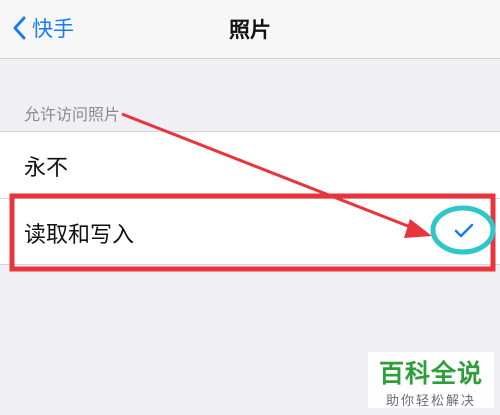 This screenshot has width=500, height=415. What do you see at coordinates (72, 114) in the screenshot?
I see `section-header: 允许访问照片` at bounding box center [72, 114].